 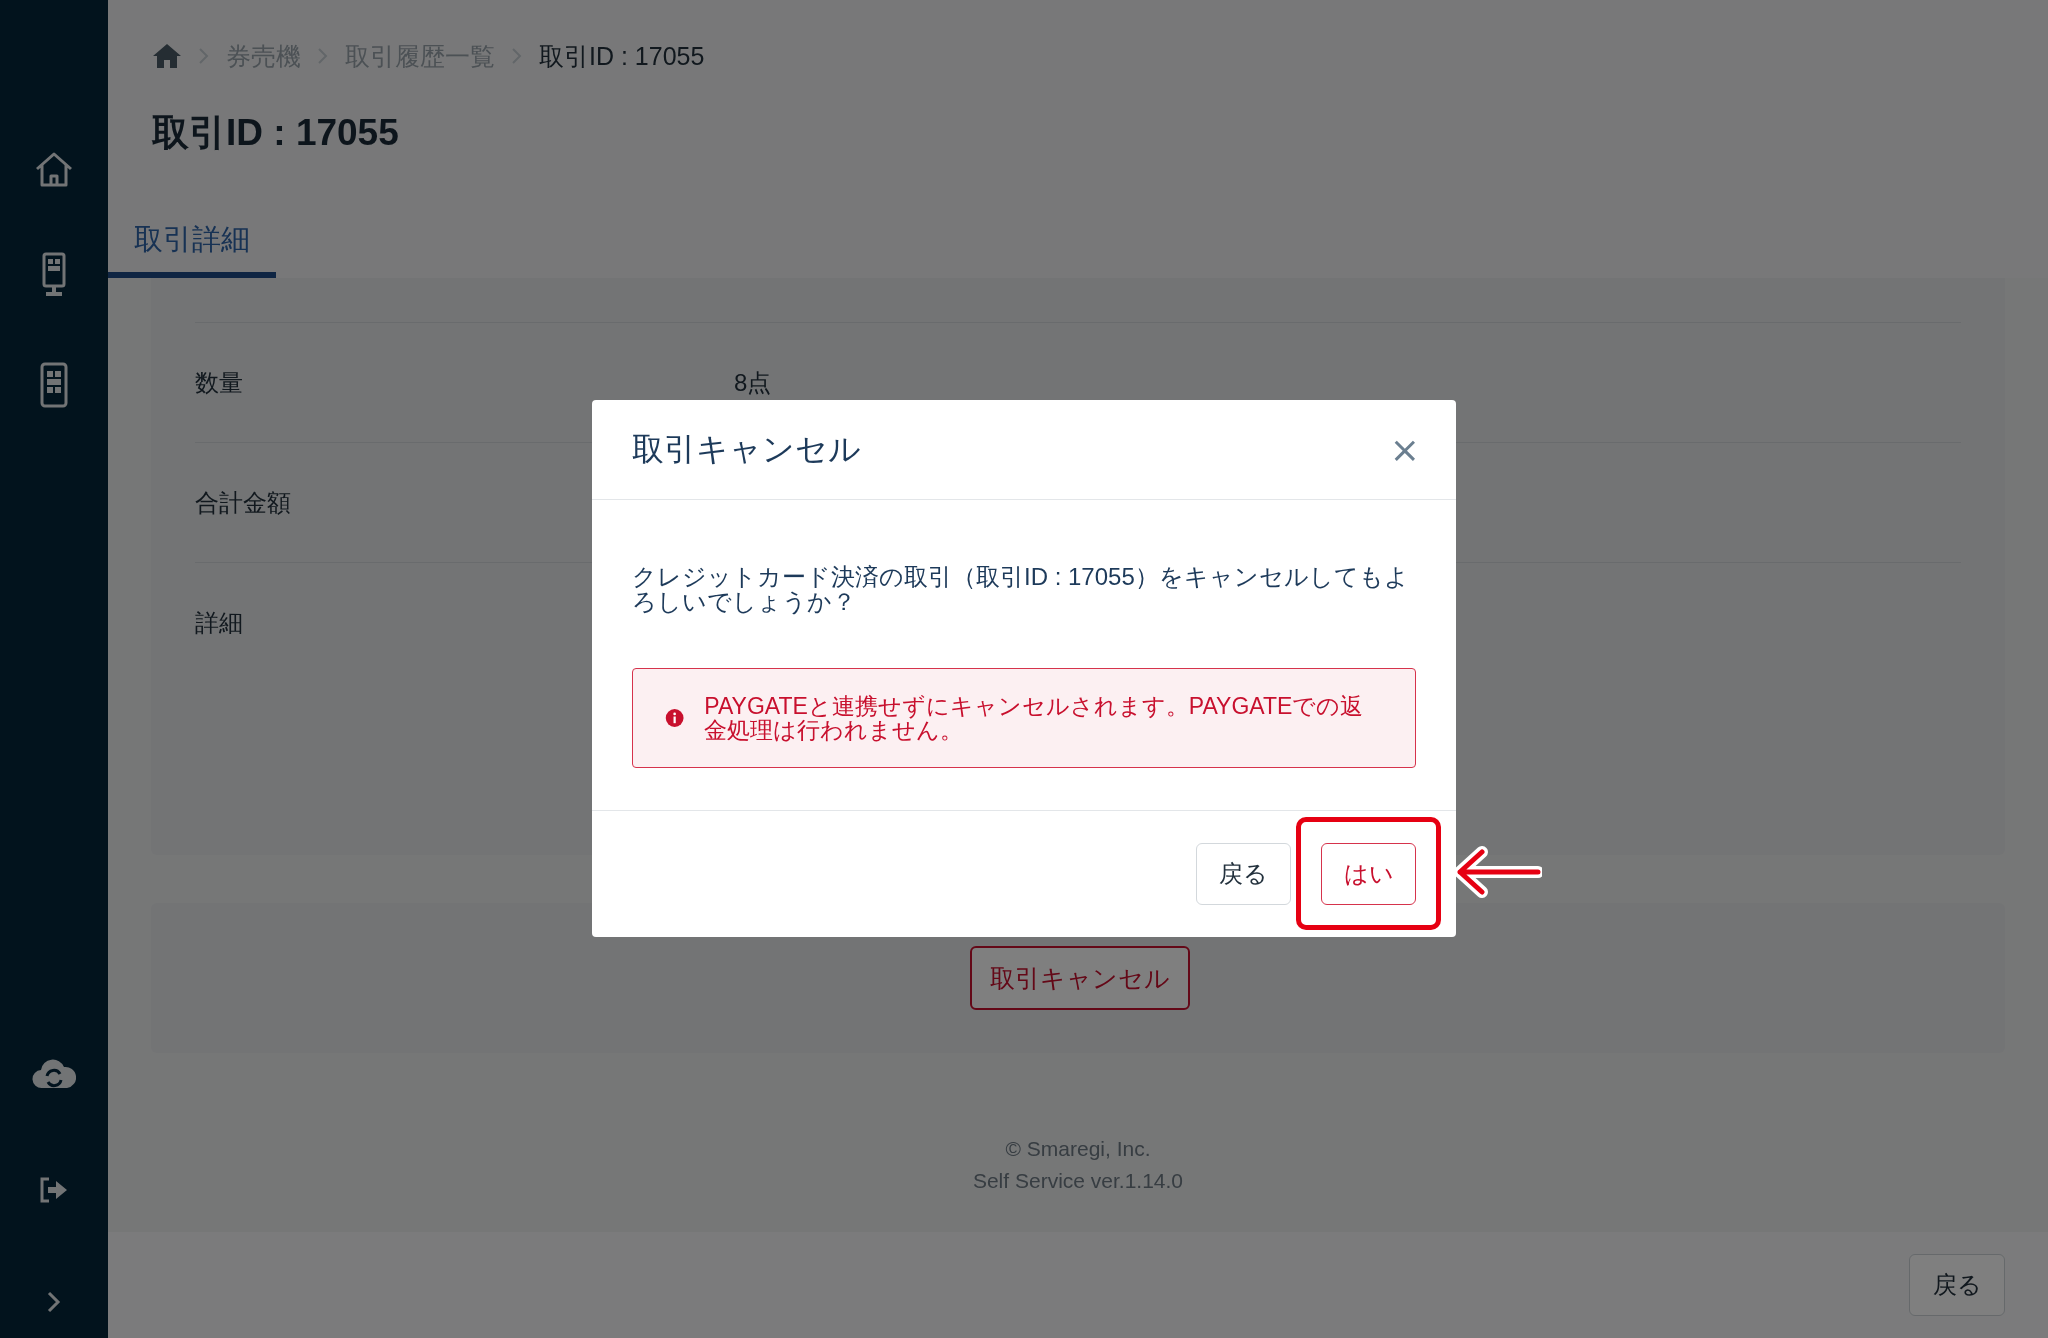 What do you see at coordinates (219, 382) in the screenshot?
I see `detail-label: 数量` at bounding box center [219, 382].